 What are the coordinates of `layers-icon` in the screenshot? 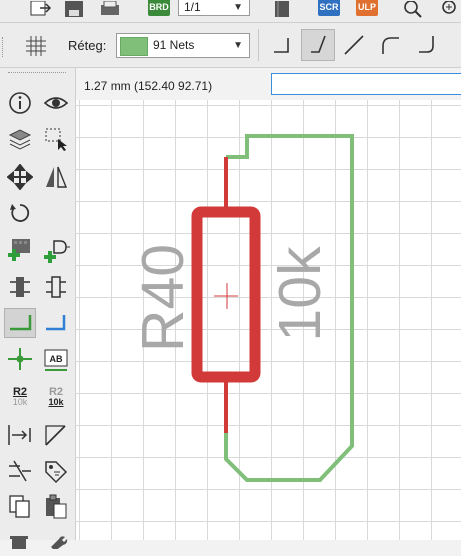 It's located at (20, 139).